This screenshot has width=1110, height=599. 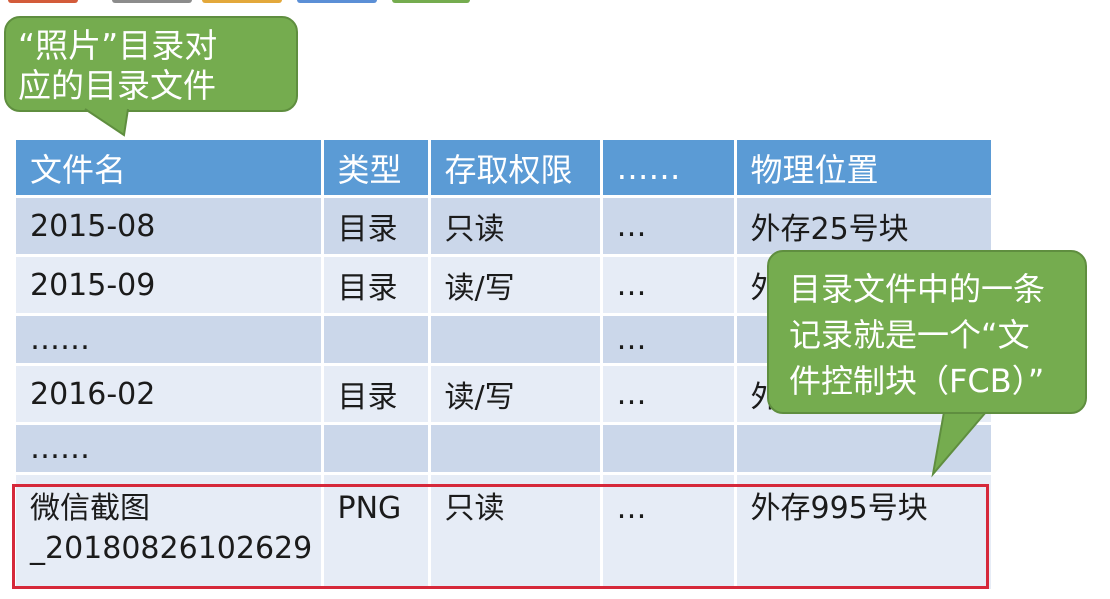 What do you see at coordinates (170, 285) in the screenshot?
I see `cell-file-name: 2015-09` at bounding box center [170, 285].